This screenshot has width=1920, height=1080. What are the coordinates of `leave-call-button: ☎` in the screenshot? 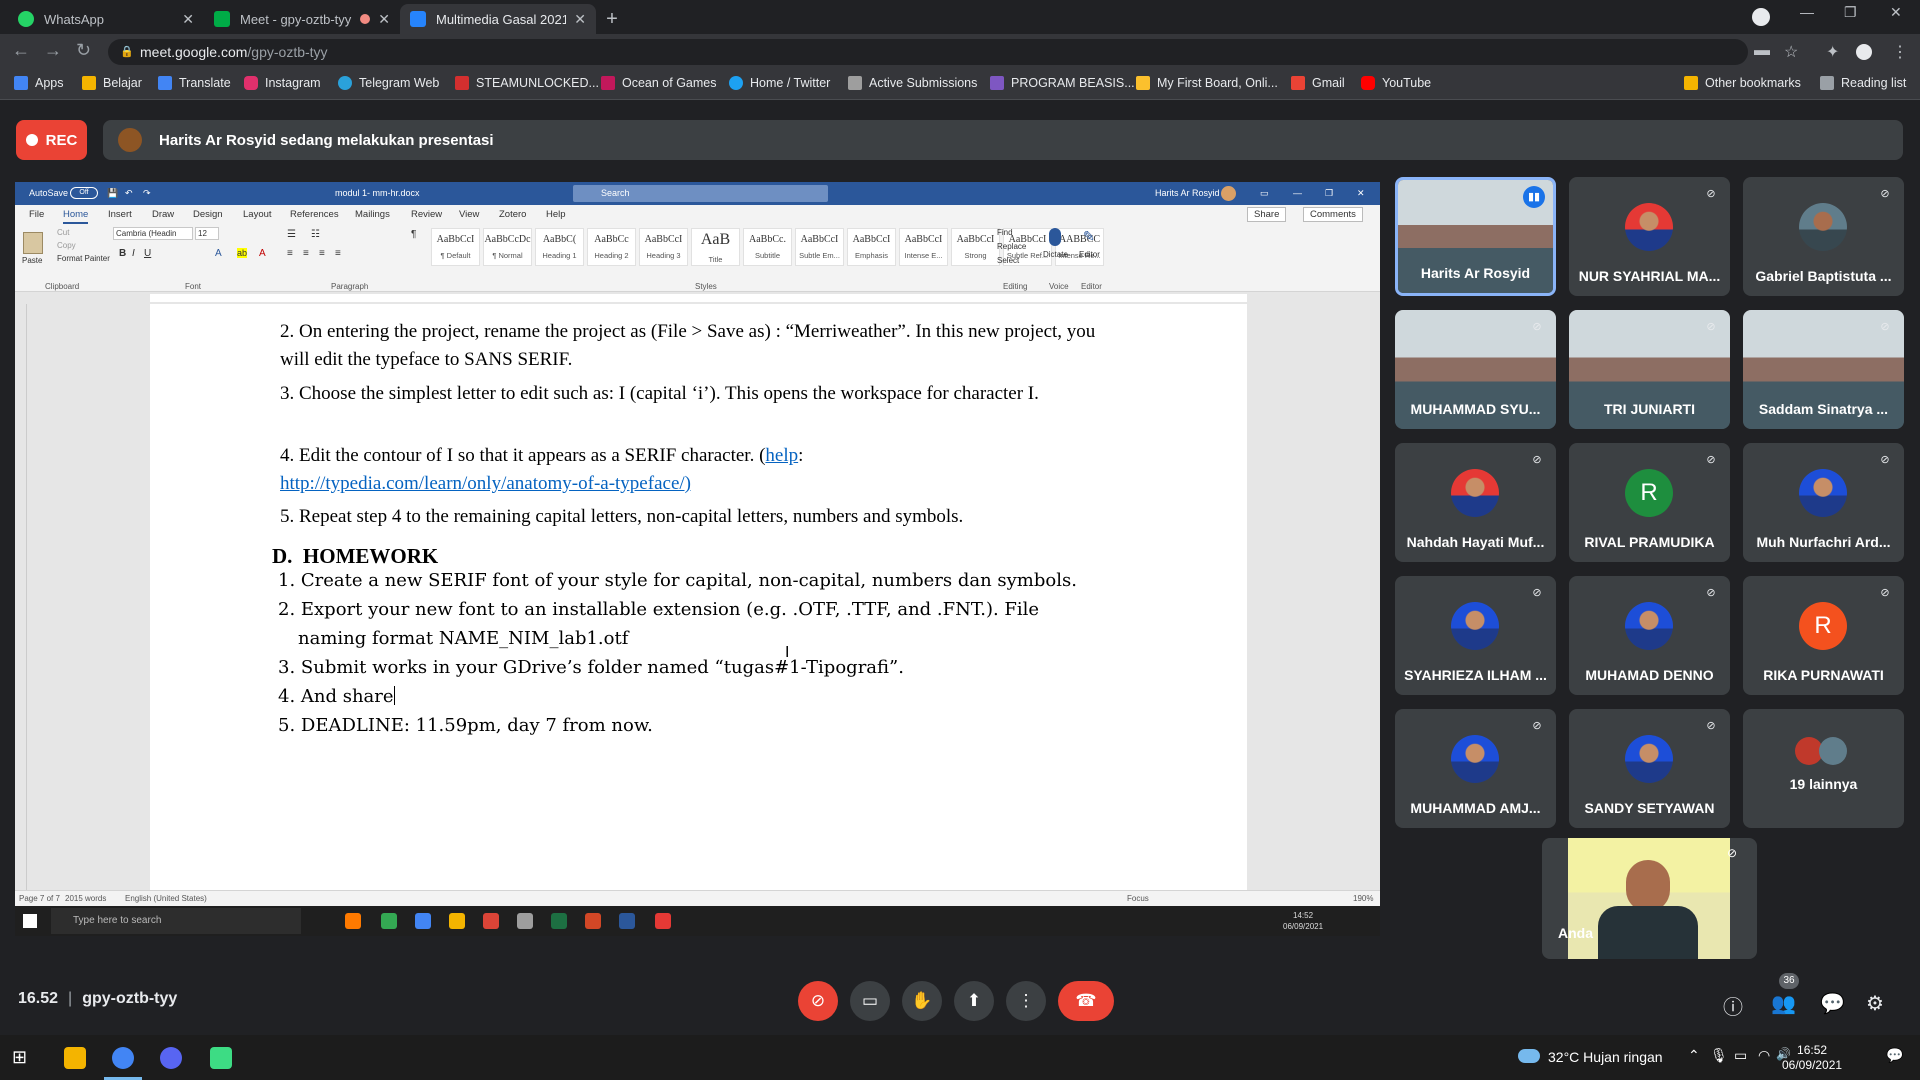 It's located at (1086, 1001).